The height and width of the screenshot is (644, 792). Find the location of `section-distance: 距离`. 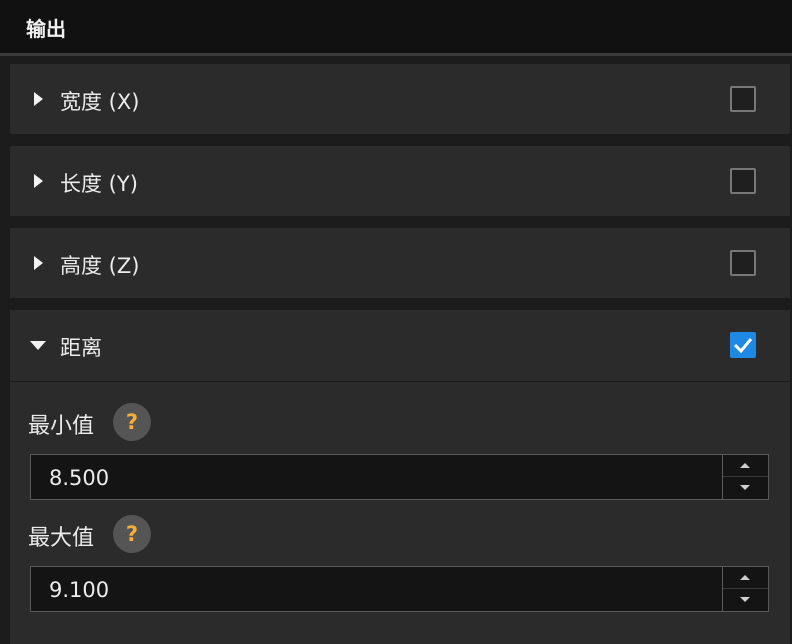

section-distance: 距离 is located at coordinates (400, 346).